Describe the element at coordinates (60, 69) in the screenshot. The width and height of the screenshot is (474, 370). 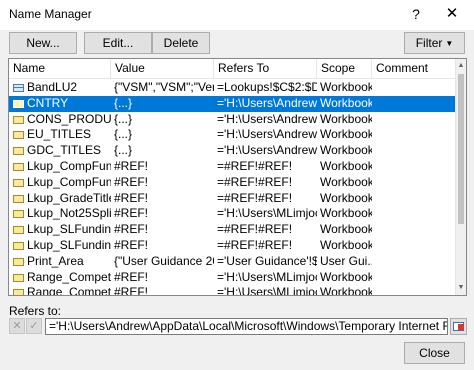
I see `column-header-name: Name` at that location.